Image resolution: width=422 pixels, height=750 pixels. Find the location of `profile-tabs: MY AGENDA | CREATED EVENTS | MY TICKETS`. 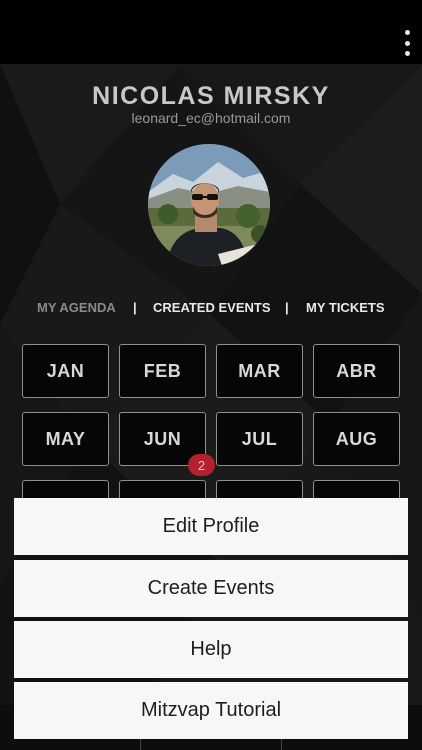

profile-tabs: MY AGENDA | CREATED EVENTS | MY TICKETS is located at coordinates (211, 309).